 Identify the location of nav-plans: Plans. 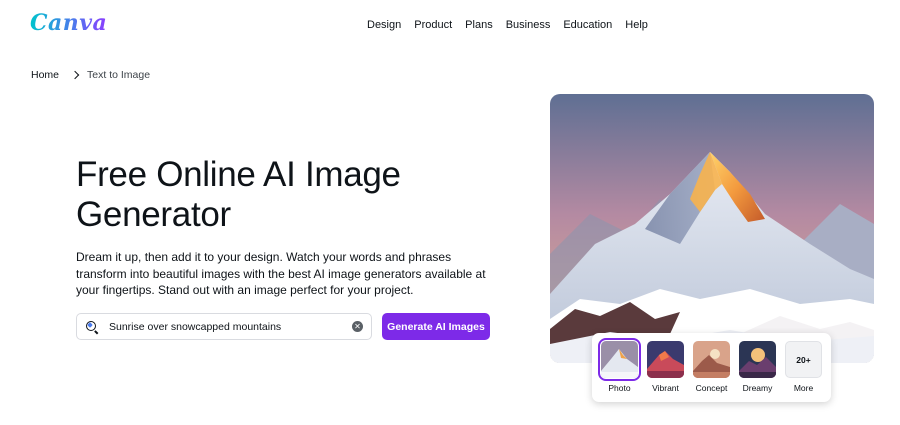
(479, 25).